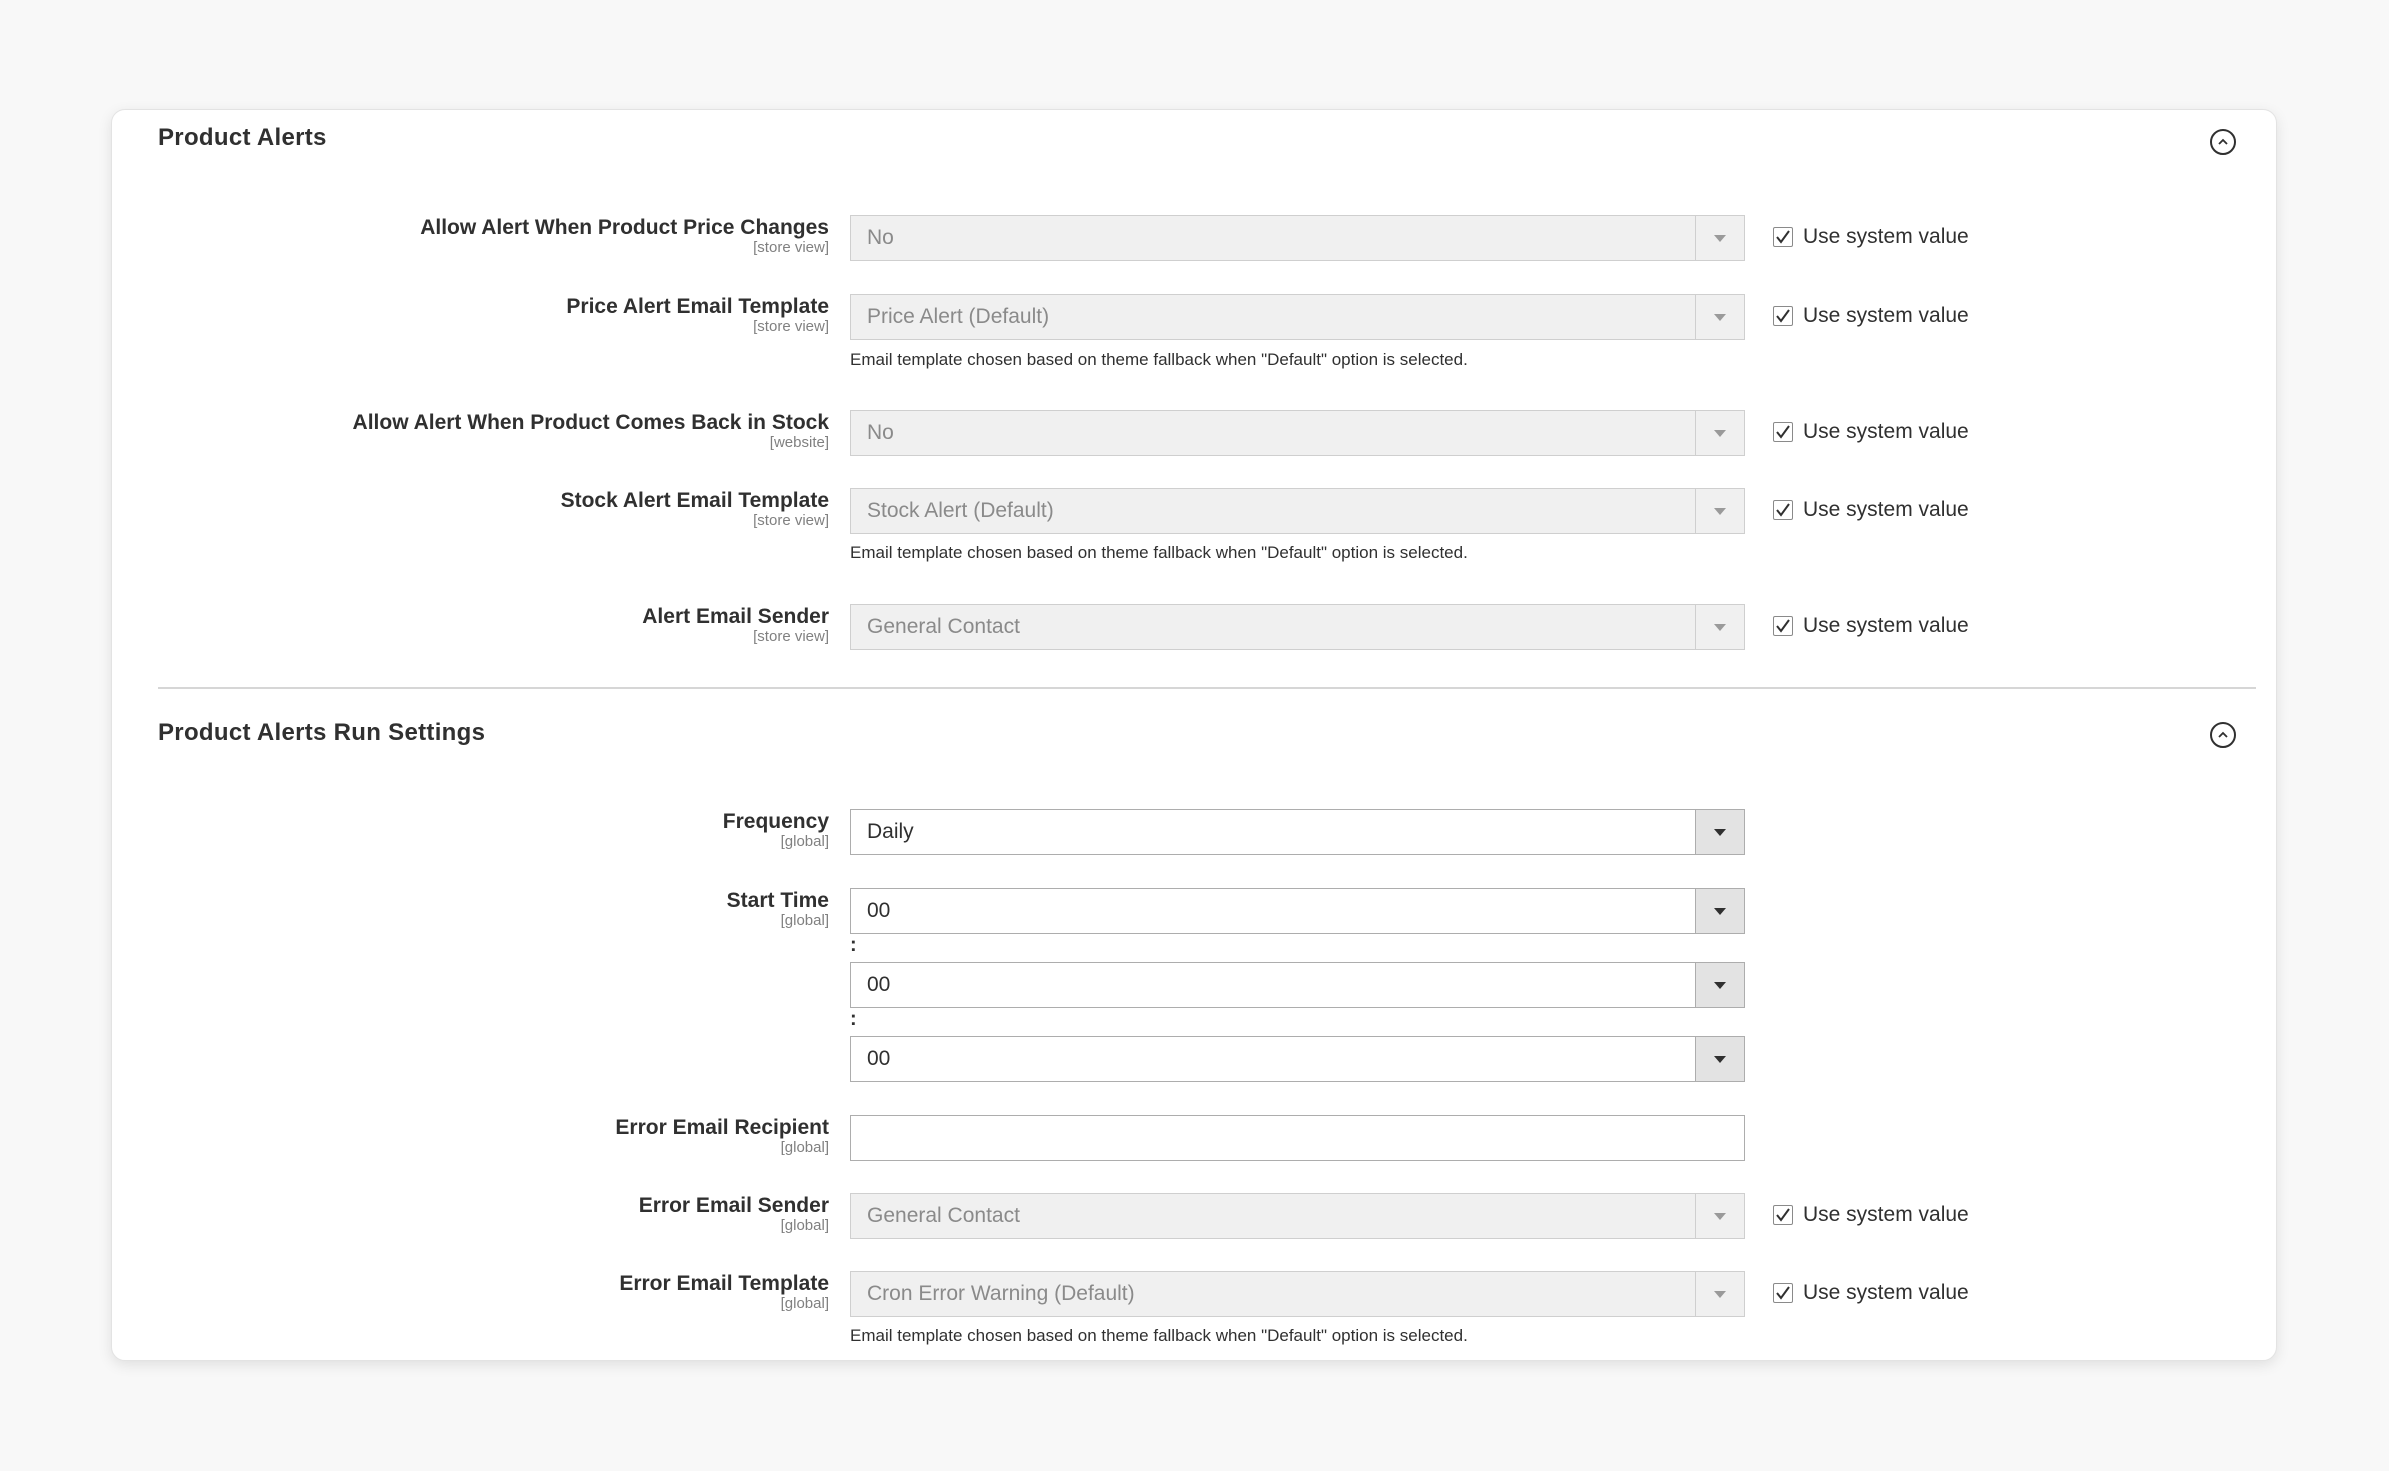  I want to click on select-value: Cron Error Warning (Default), so click(1001, 1293).